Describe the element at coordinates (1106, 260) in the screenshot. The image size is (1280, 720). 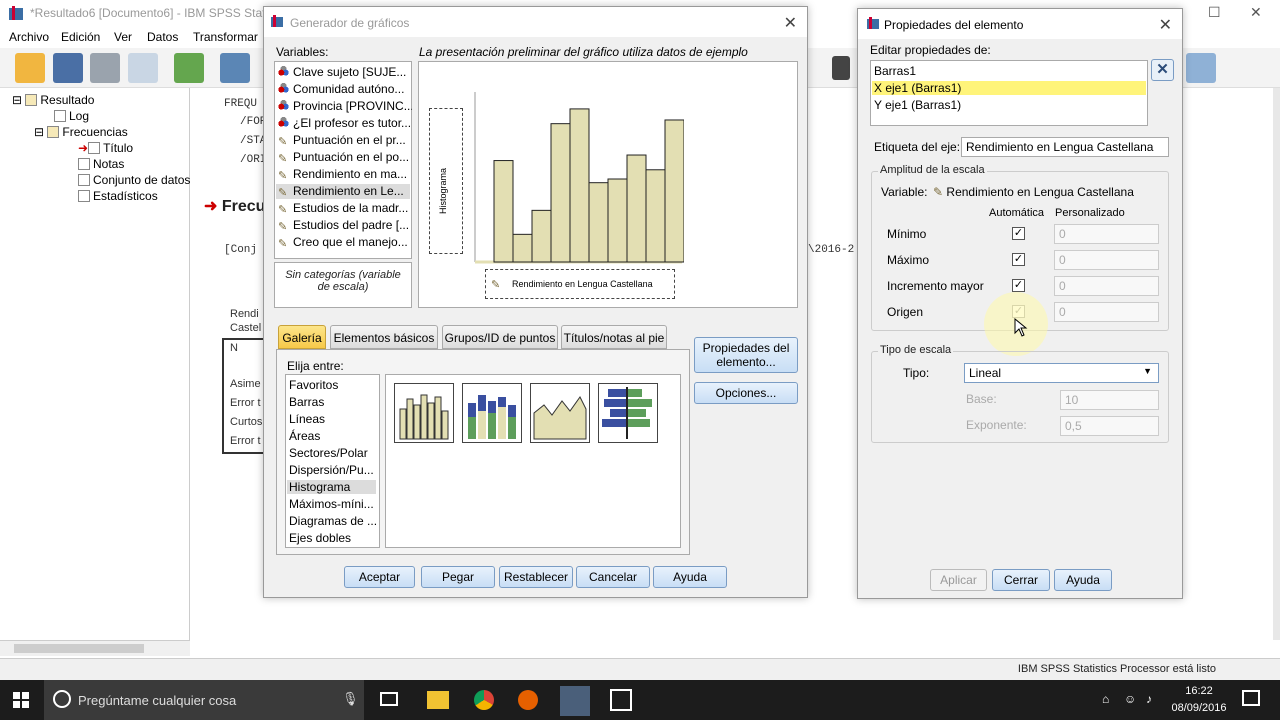
I see `maximum-custom-input: 0` at that location.